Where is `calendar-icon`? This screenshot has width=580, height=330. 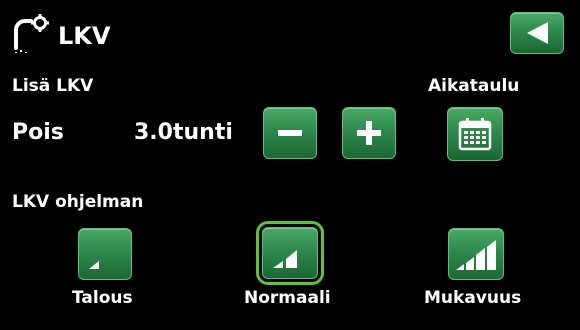 calendar-icon is located at coordinates (475, 134).